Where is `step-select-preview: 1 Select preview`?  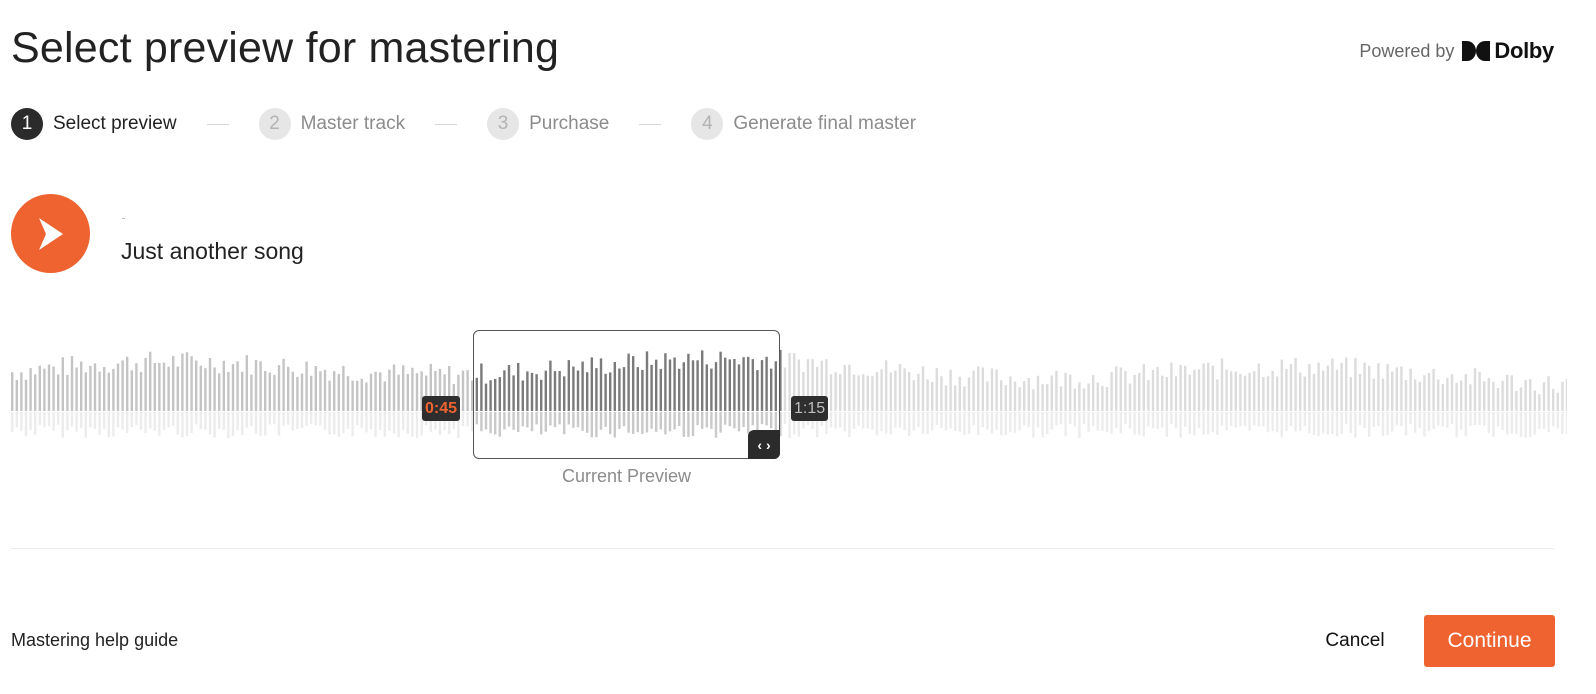
step-select-preview: 1 Select preview is located at coordinates (94, 124).